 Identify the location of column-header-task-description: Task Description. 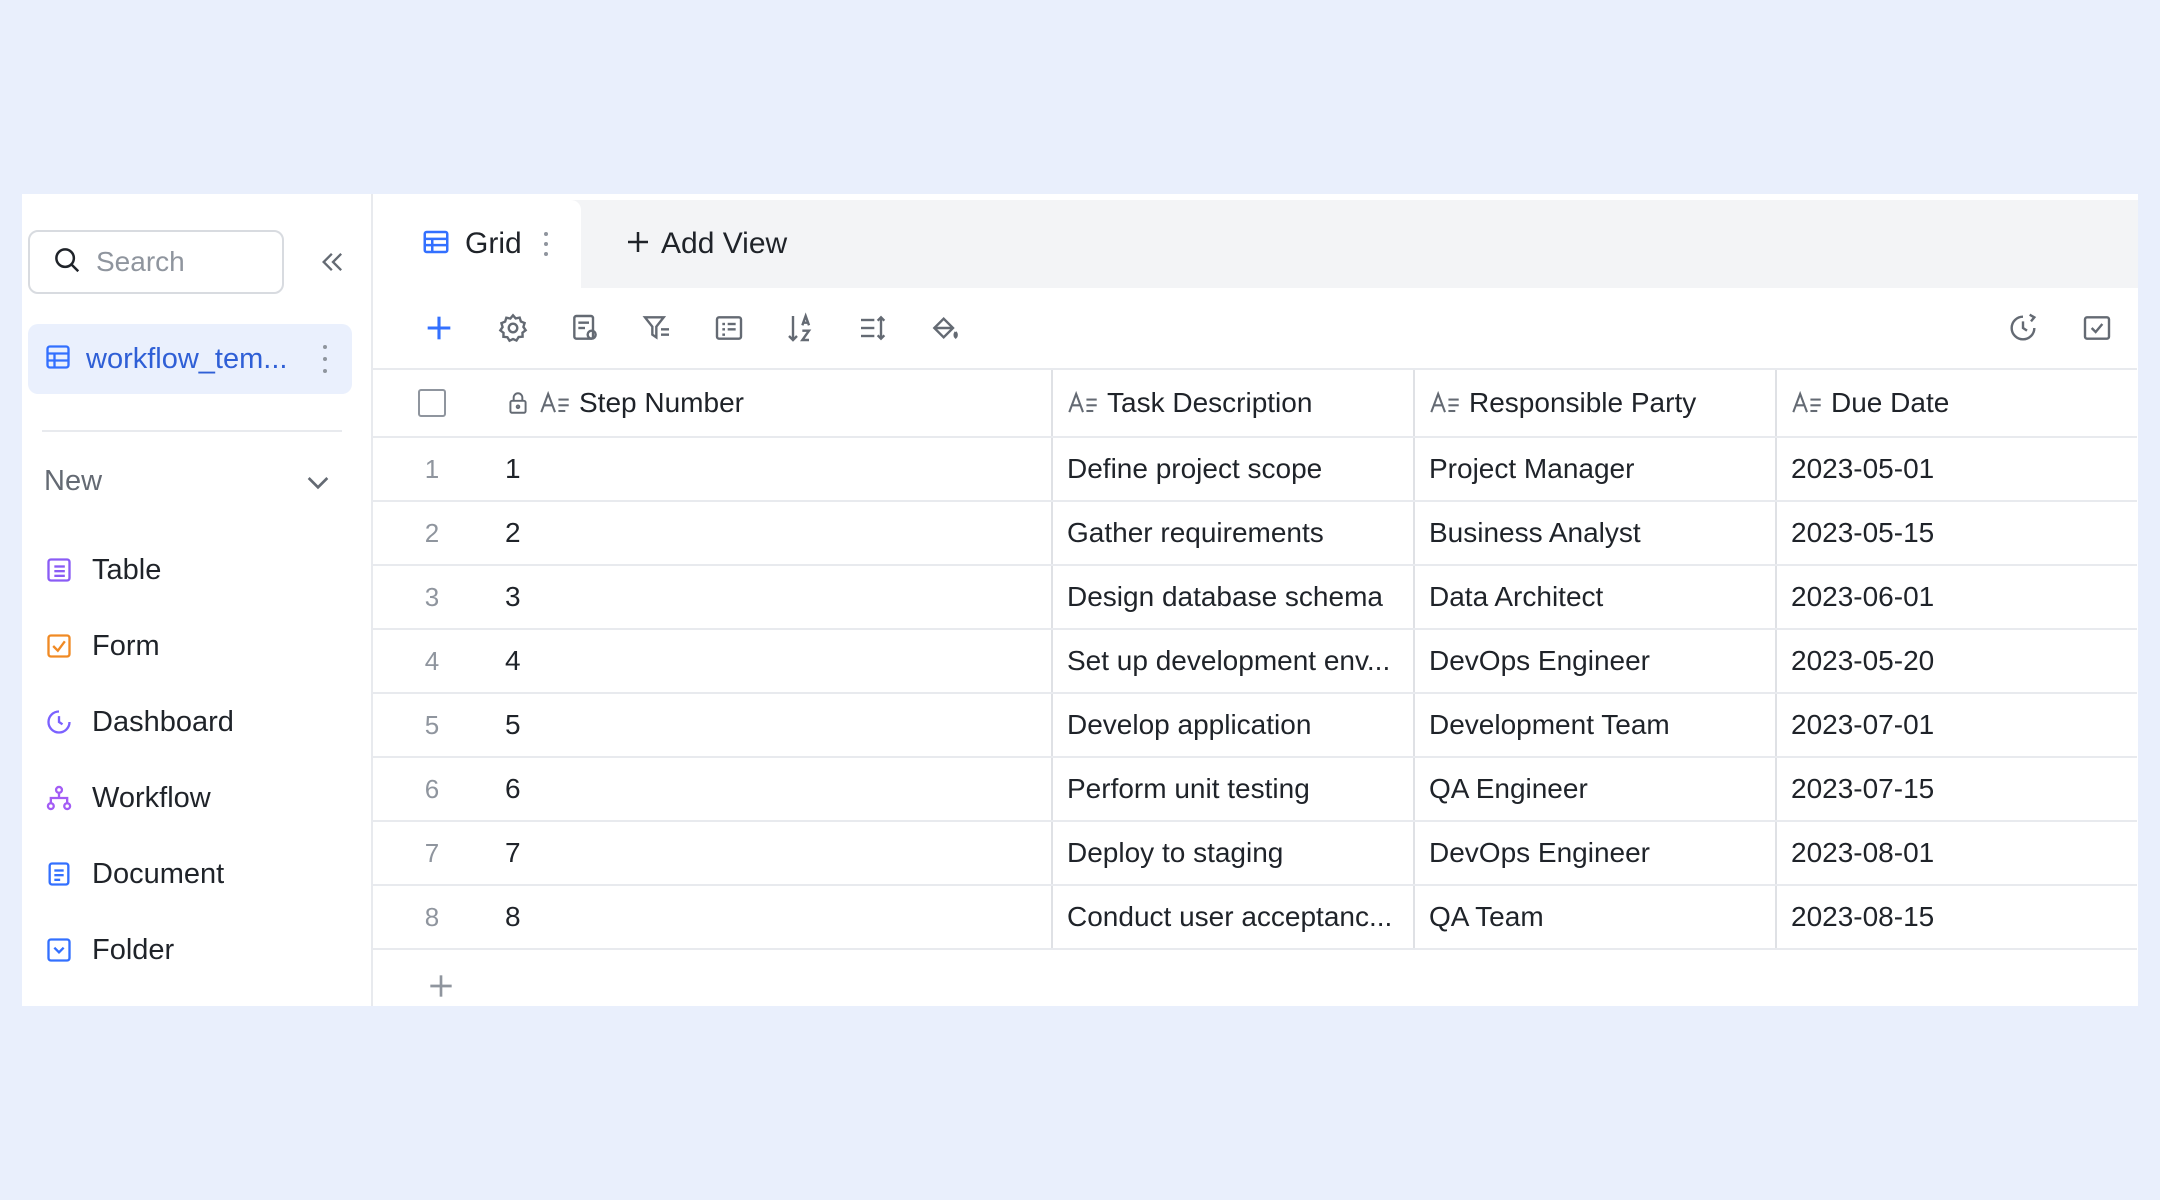
(1231, 403).